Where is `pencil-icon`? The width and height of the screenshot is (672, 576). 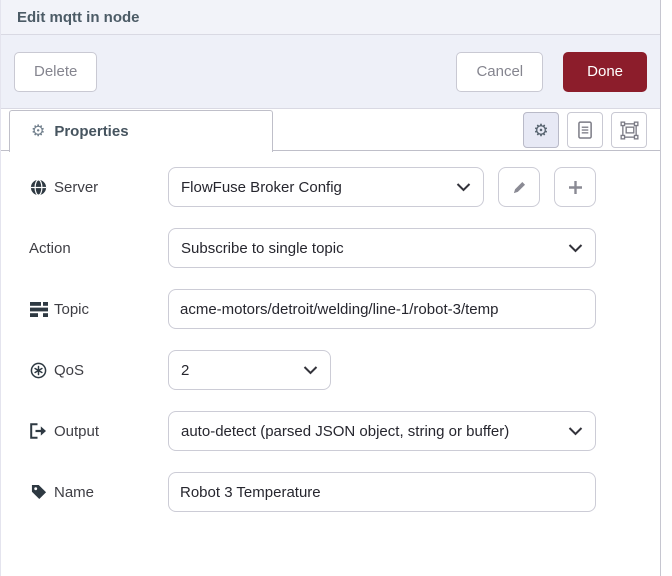
pencil-icon is located at coordinates (519, 187).